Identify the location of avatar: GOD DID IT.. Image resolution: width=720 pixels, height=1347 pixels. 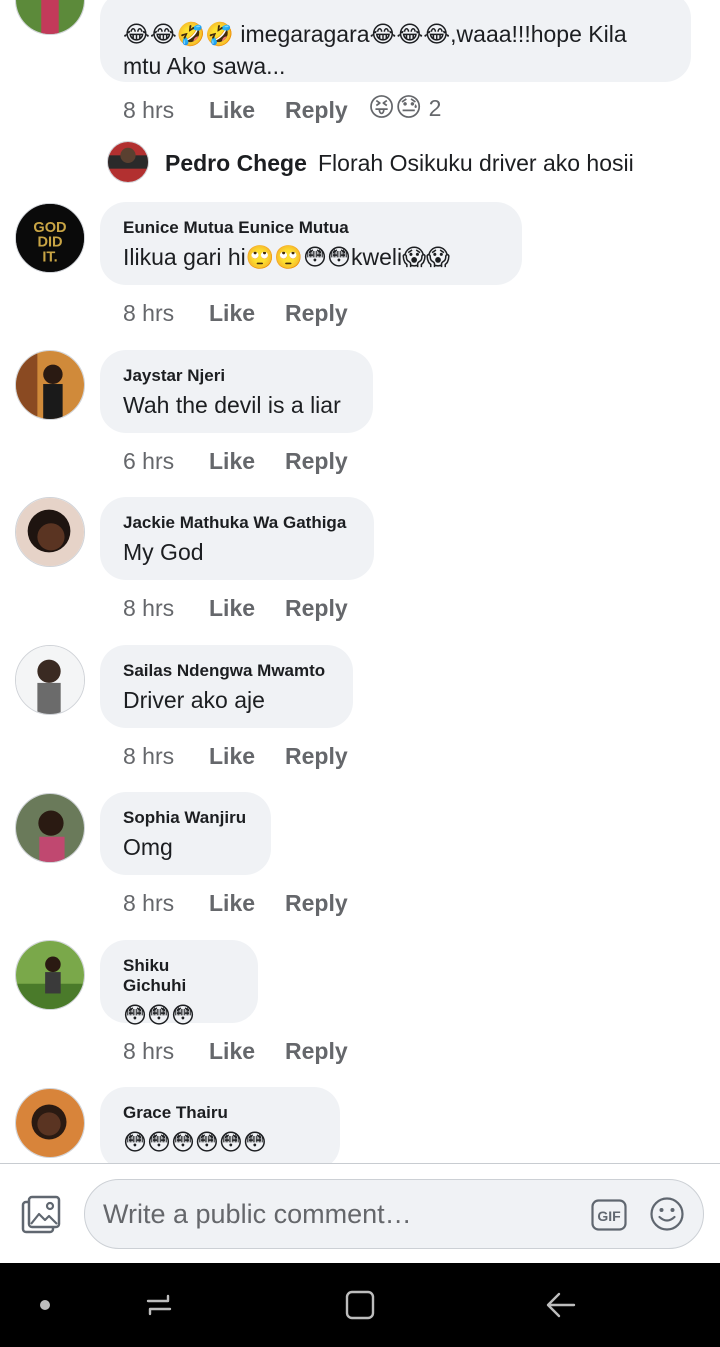
(50, 238).